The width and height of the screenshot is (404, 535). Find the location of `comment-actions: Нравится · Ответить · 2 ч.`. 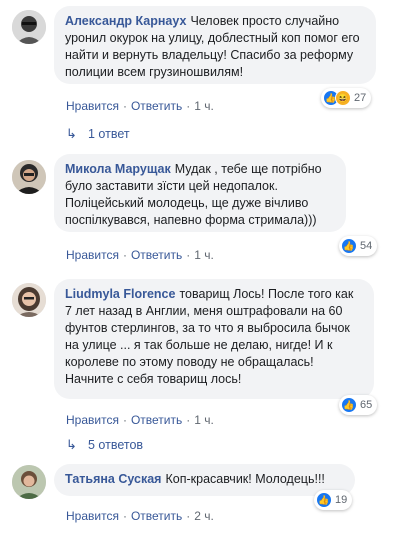

comment-actions: Нравится · Ответить · 2 ч. is located at coordinates (140, 516).